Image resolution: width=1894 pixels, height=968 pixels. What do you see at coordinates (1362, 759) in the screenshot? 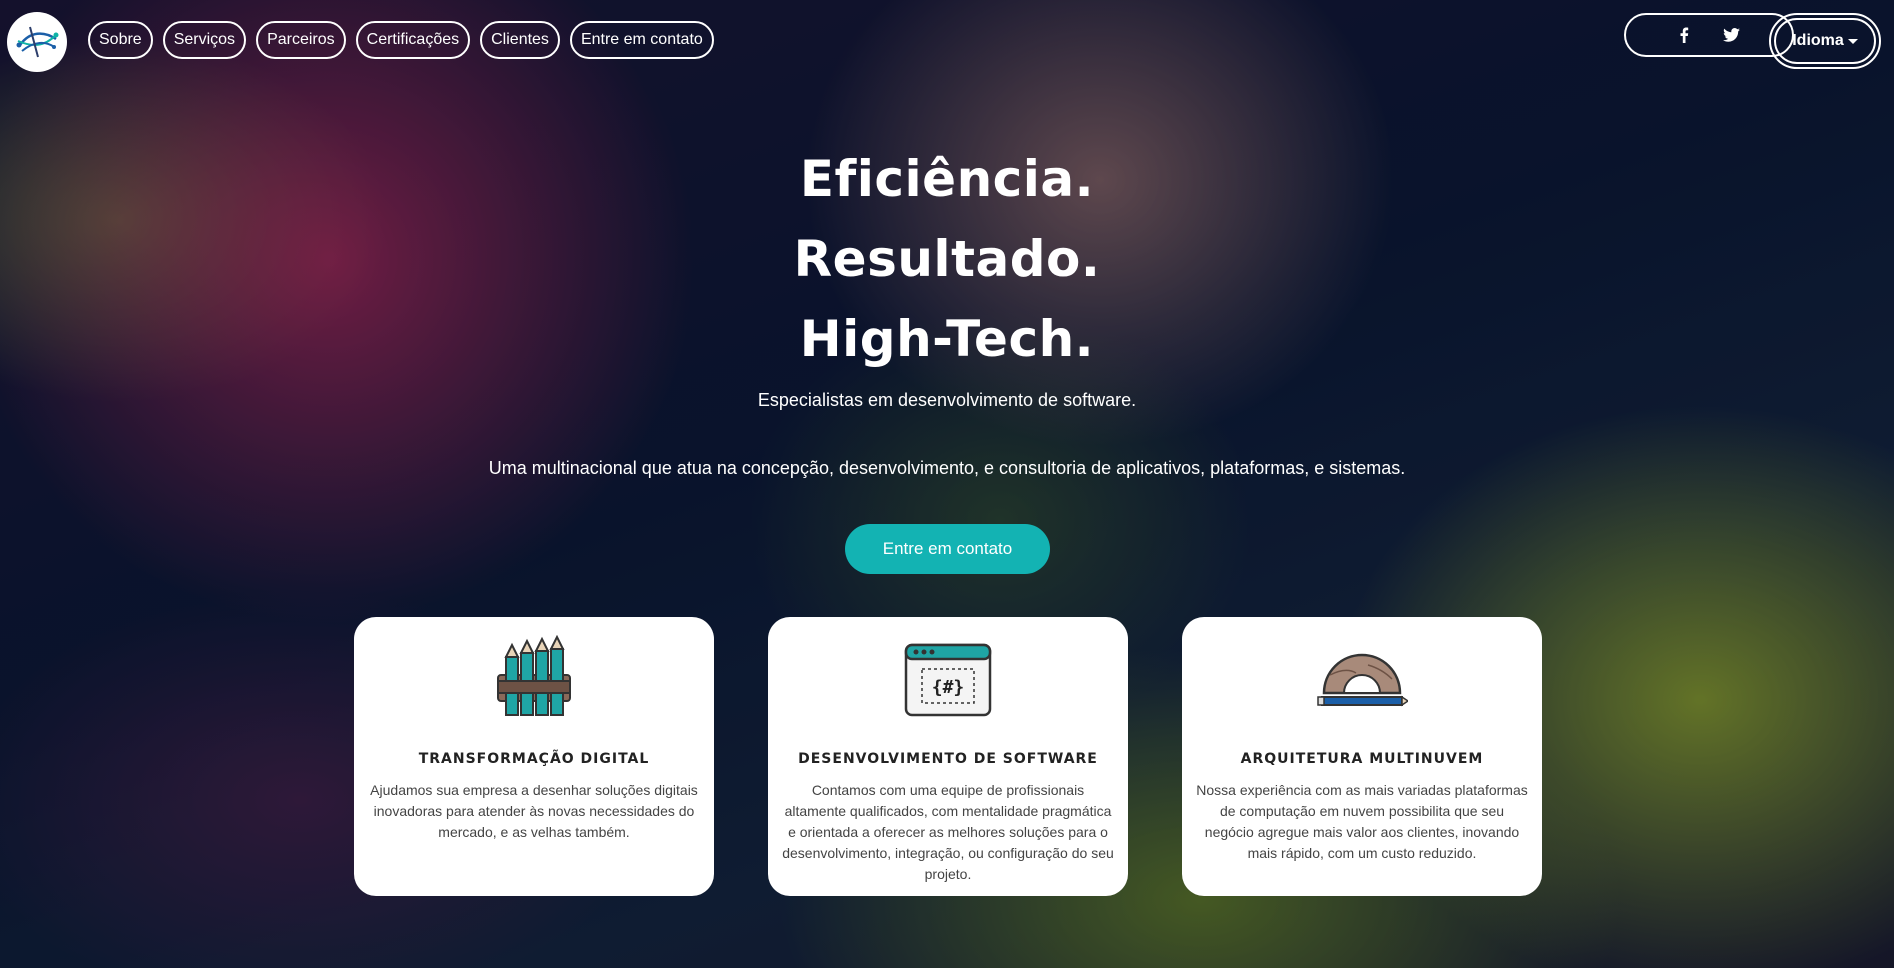
I see `card-title: ARQUITETURA MULTINUVEM` at bounding box center [1362, 759].